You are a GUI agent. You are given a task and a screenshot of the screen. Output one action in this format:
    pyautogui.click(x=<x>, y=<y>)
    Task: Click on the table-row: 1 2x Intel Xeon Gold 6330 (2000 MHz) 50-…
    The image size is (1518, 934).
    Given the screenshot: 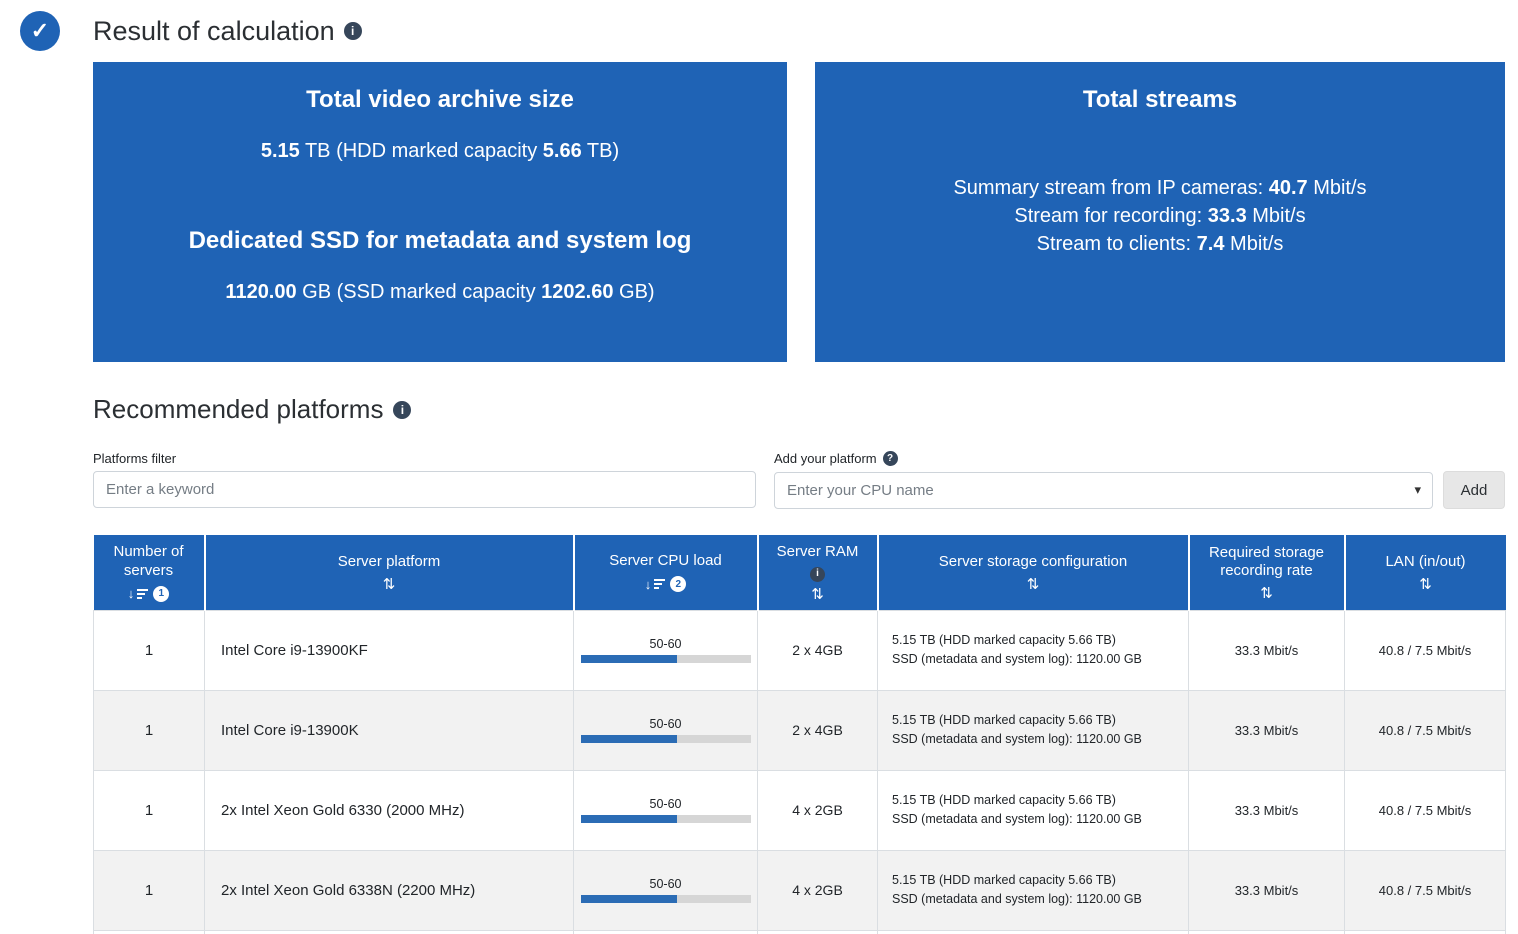 What is the action you would take?
    pyautogui.click(x=799, y=810)
    